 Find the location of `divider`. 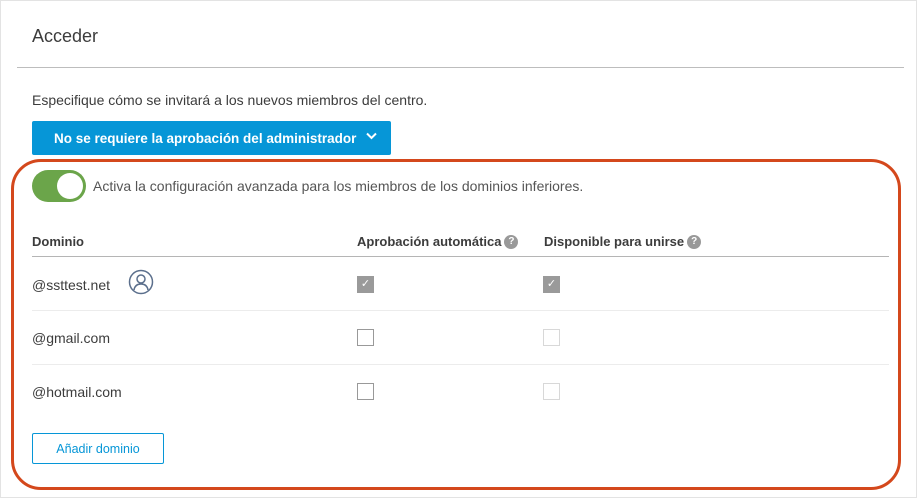

divider is located at coordinates (460, 67).